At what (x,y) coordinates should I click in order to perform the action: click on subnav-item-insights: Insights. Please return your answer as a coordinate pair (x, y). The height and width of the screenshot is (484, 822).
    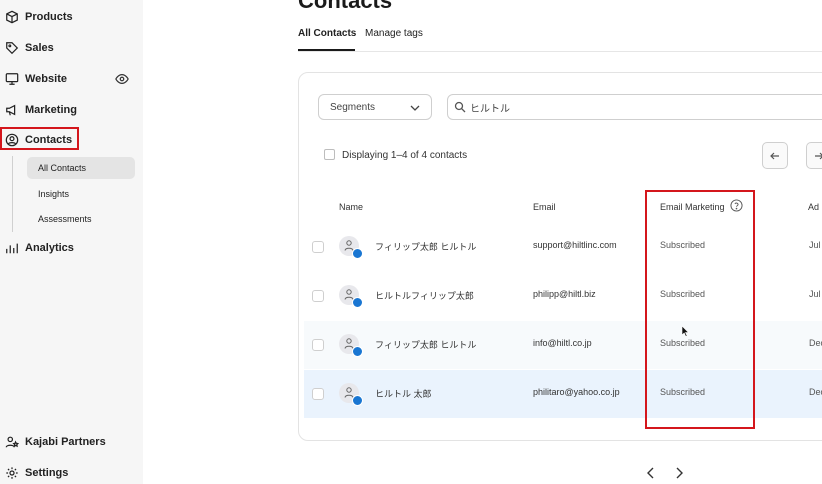
    Looking at the image, I should click on (81, 194).